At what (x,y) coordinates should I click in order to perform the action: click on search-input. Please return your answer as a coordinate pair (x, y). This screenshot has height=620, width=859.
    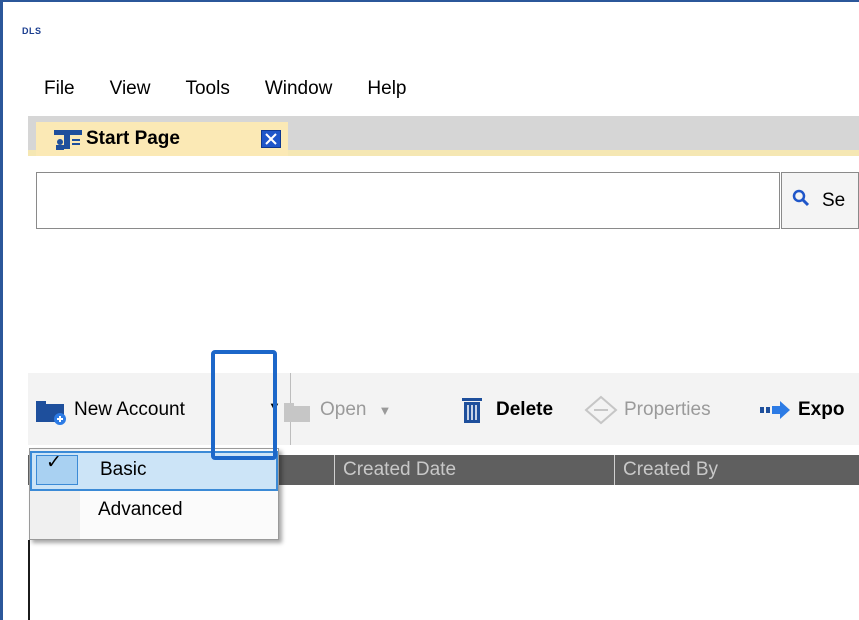
    Looking at the image, I should click on (408, 200).